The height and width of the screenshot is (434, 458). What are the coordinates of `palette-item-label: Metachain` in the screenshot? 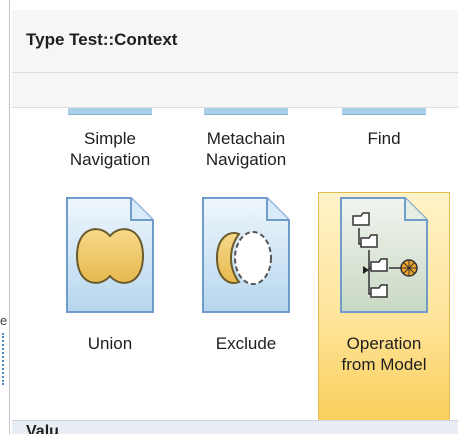 It's located at (246, 138).